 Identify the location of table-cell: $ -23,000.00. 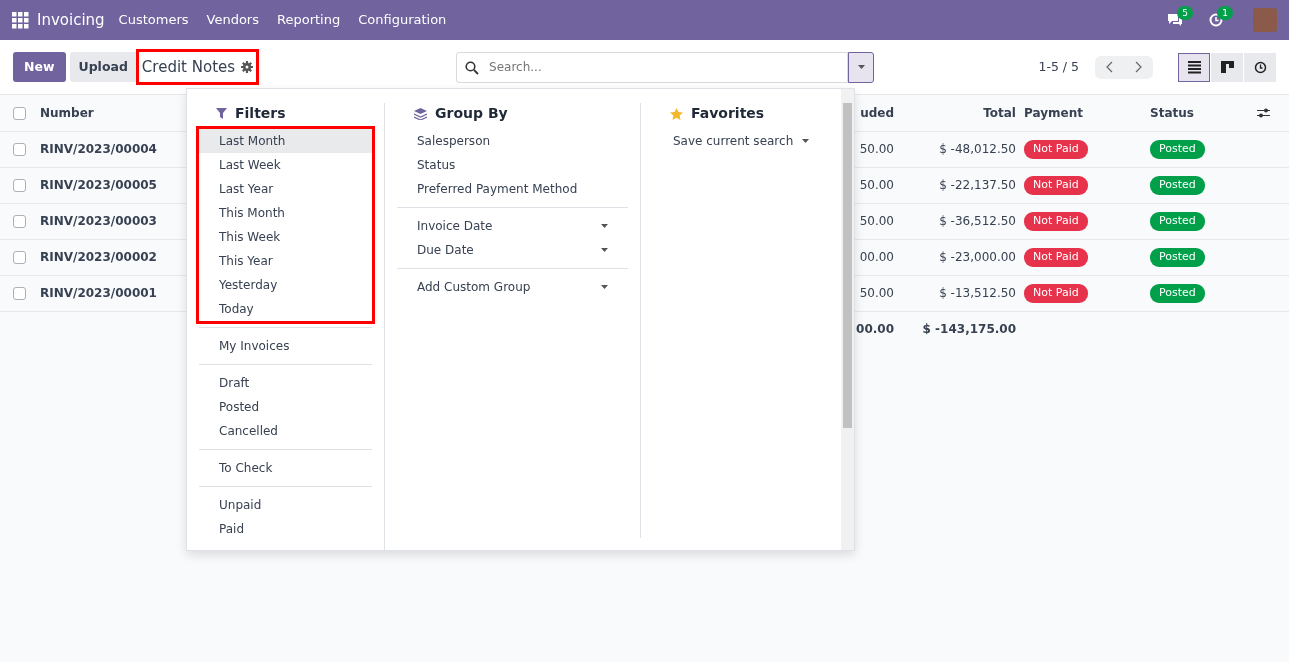
(957, 257).